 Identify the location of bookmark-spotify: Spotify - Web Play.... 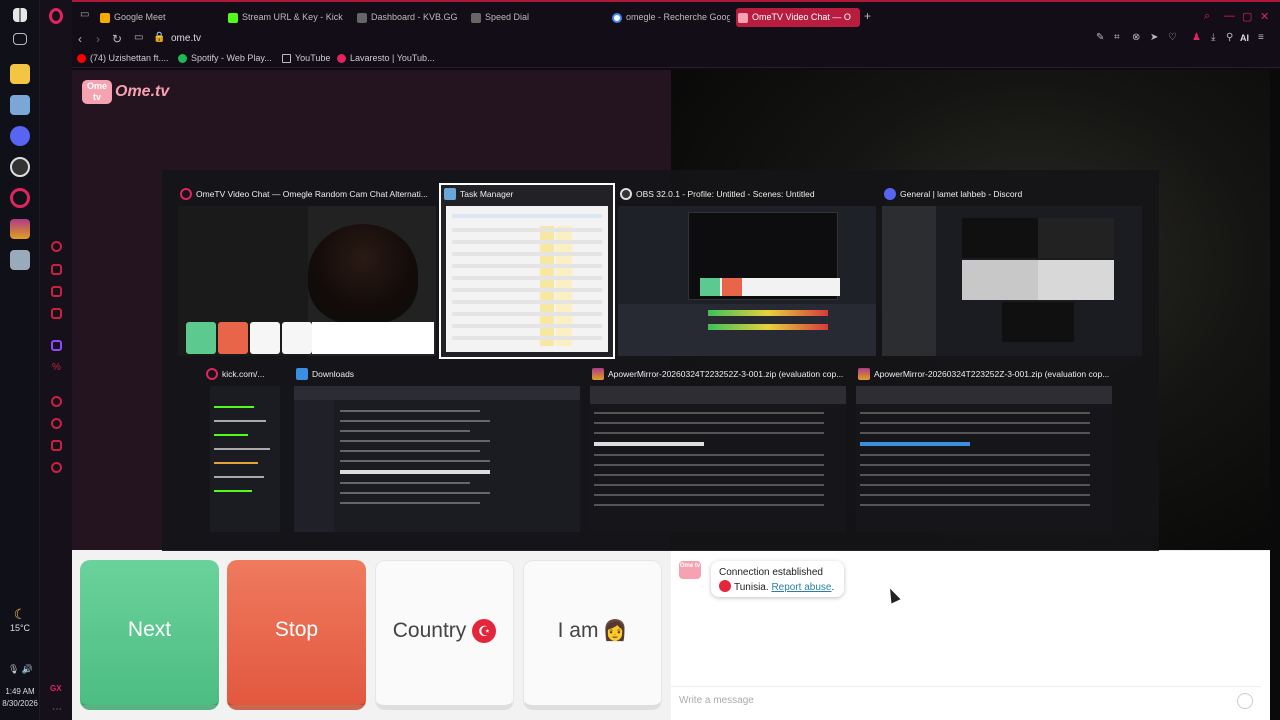
(225, 58).